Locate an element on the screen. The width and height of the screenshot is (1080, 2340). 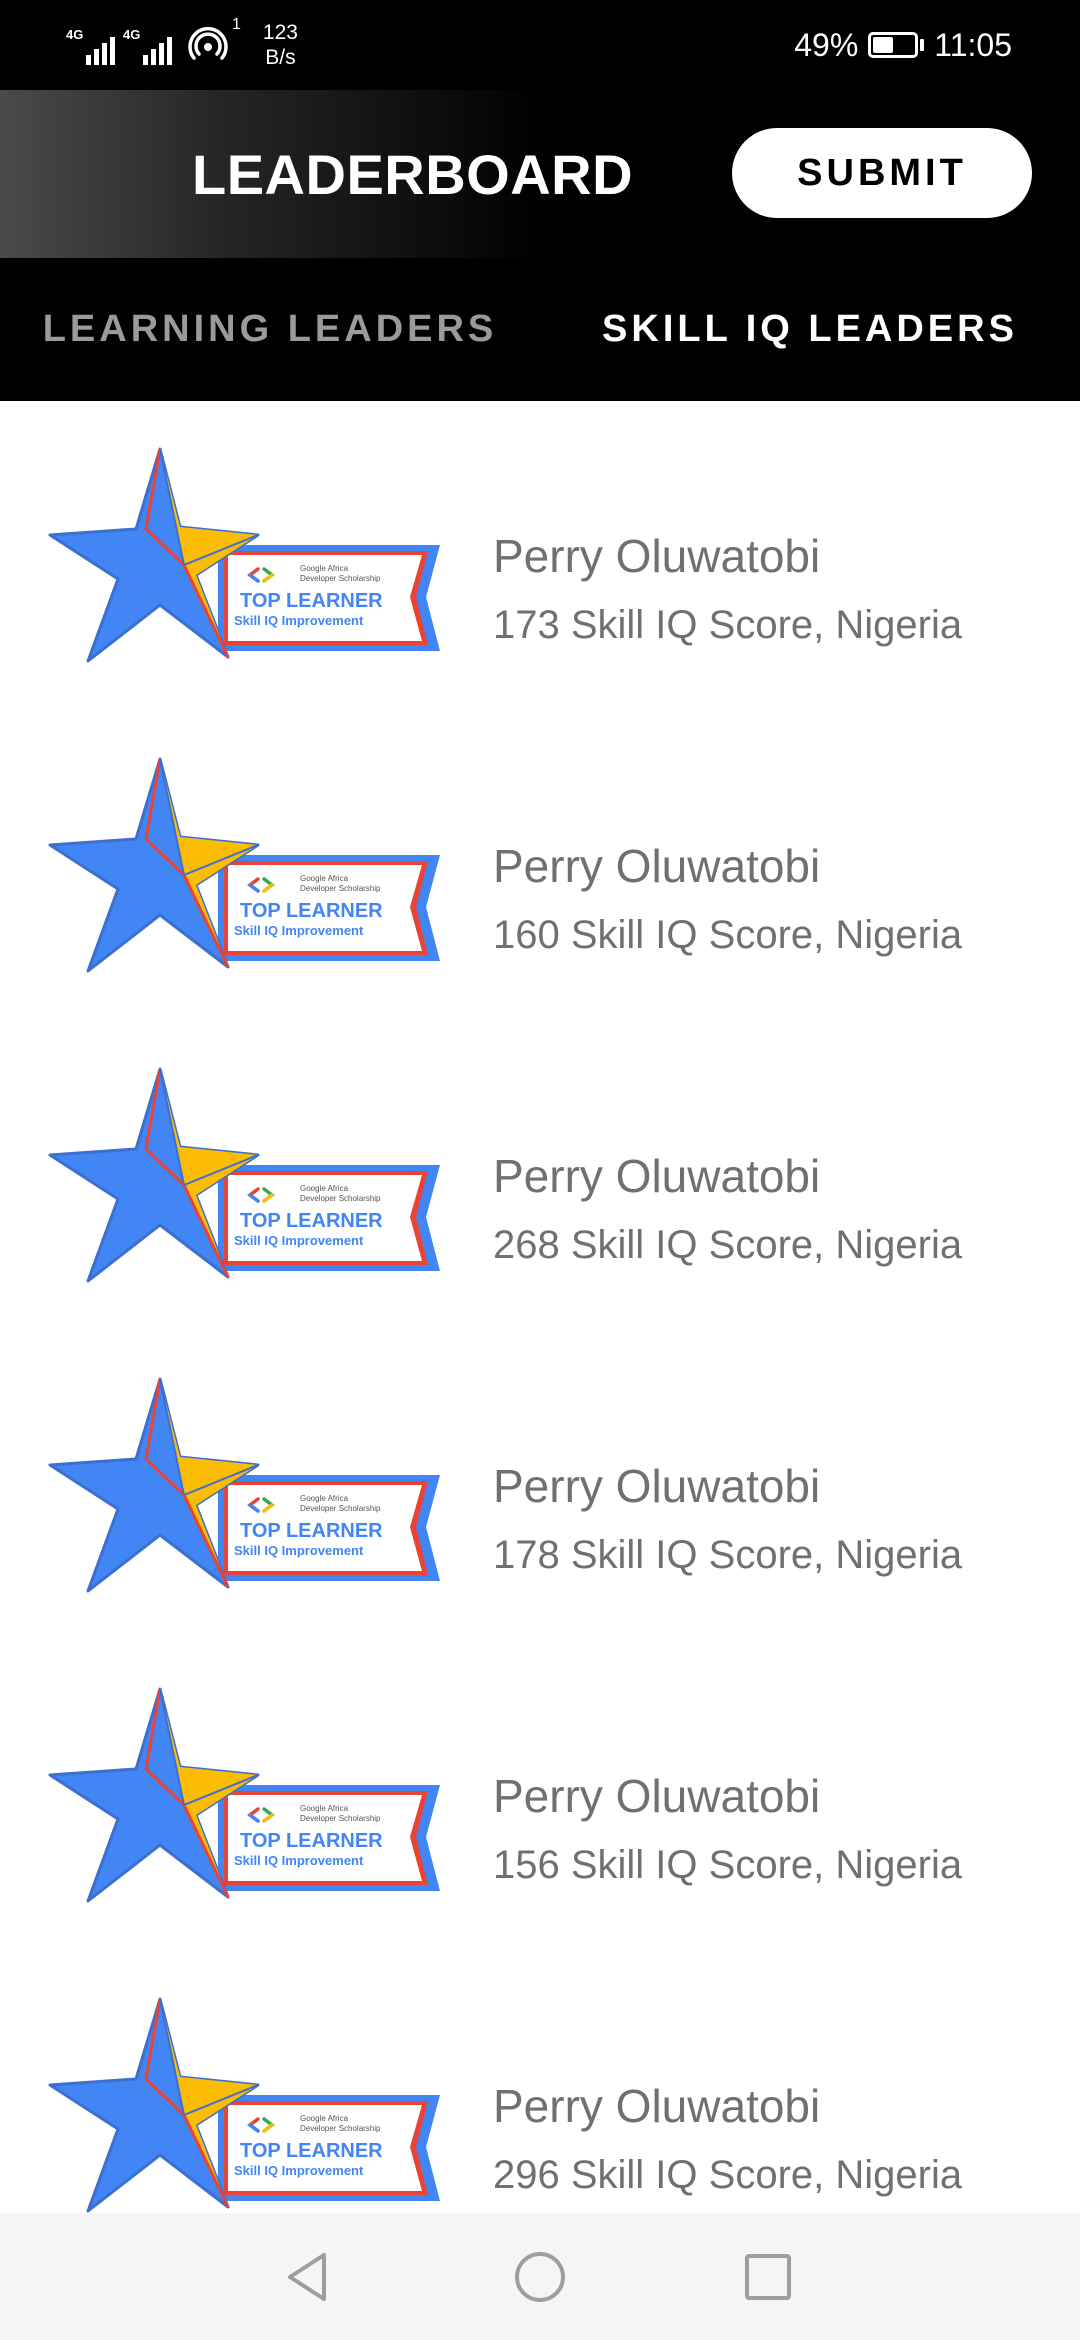
tab-indicator is located at coordinates (270, 390).